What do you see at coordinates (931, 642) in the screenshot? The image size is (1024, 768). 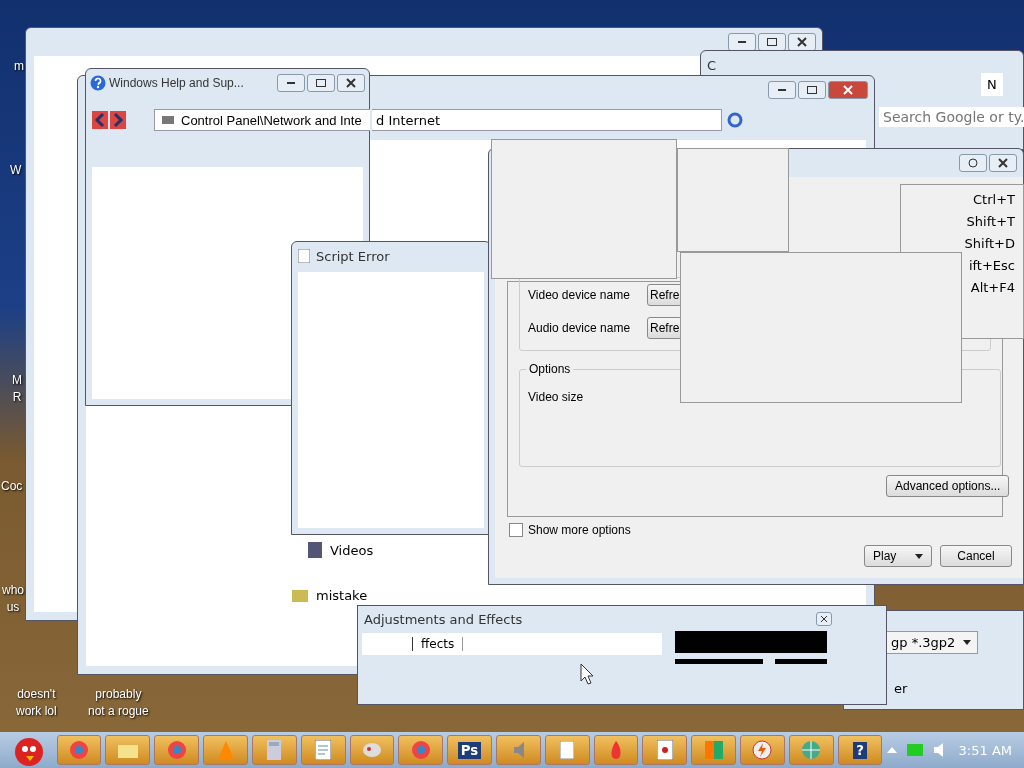 I see `filter-dropdown: gp *.3gp2` at bounding box center [931, 642].